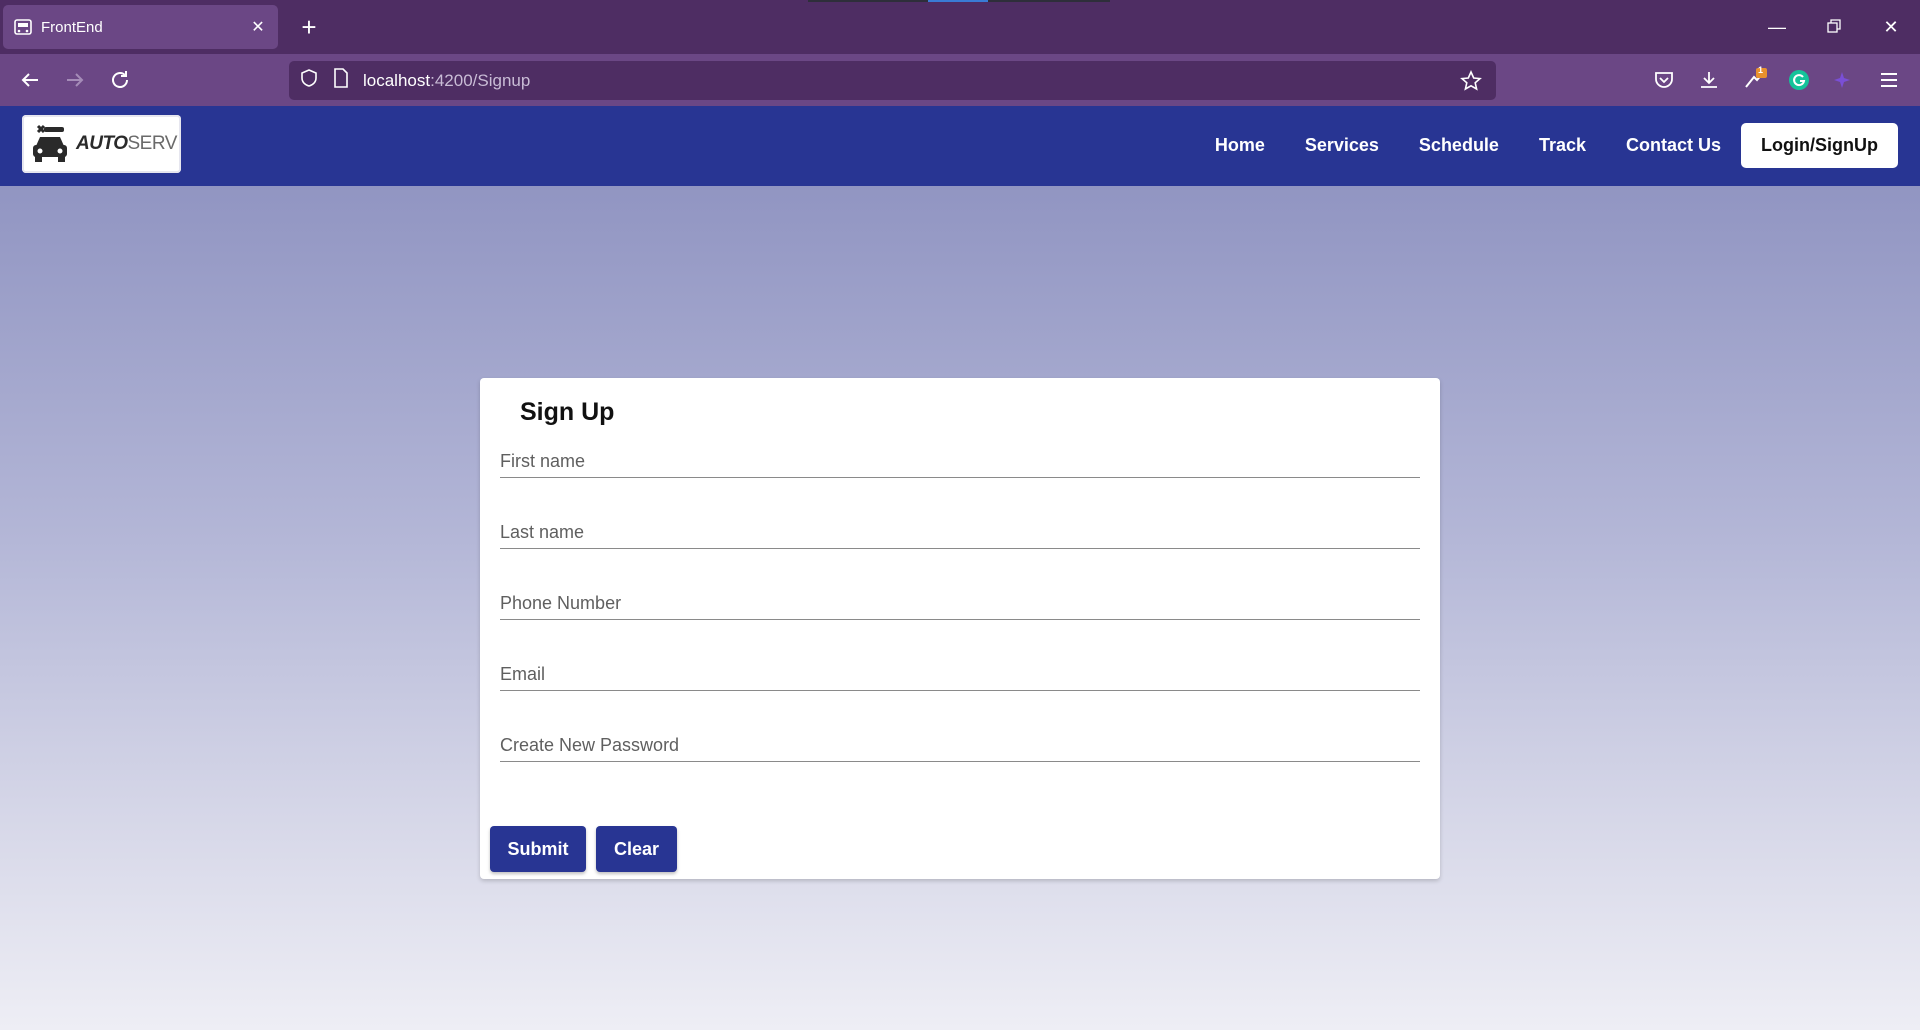 The height and width of the screenshot is (1030, 1920). Describe the element at coordinates (1834, 27) in the screenshot. I see `restore-icon` at that location.